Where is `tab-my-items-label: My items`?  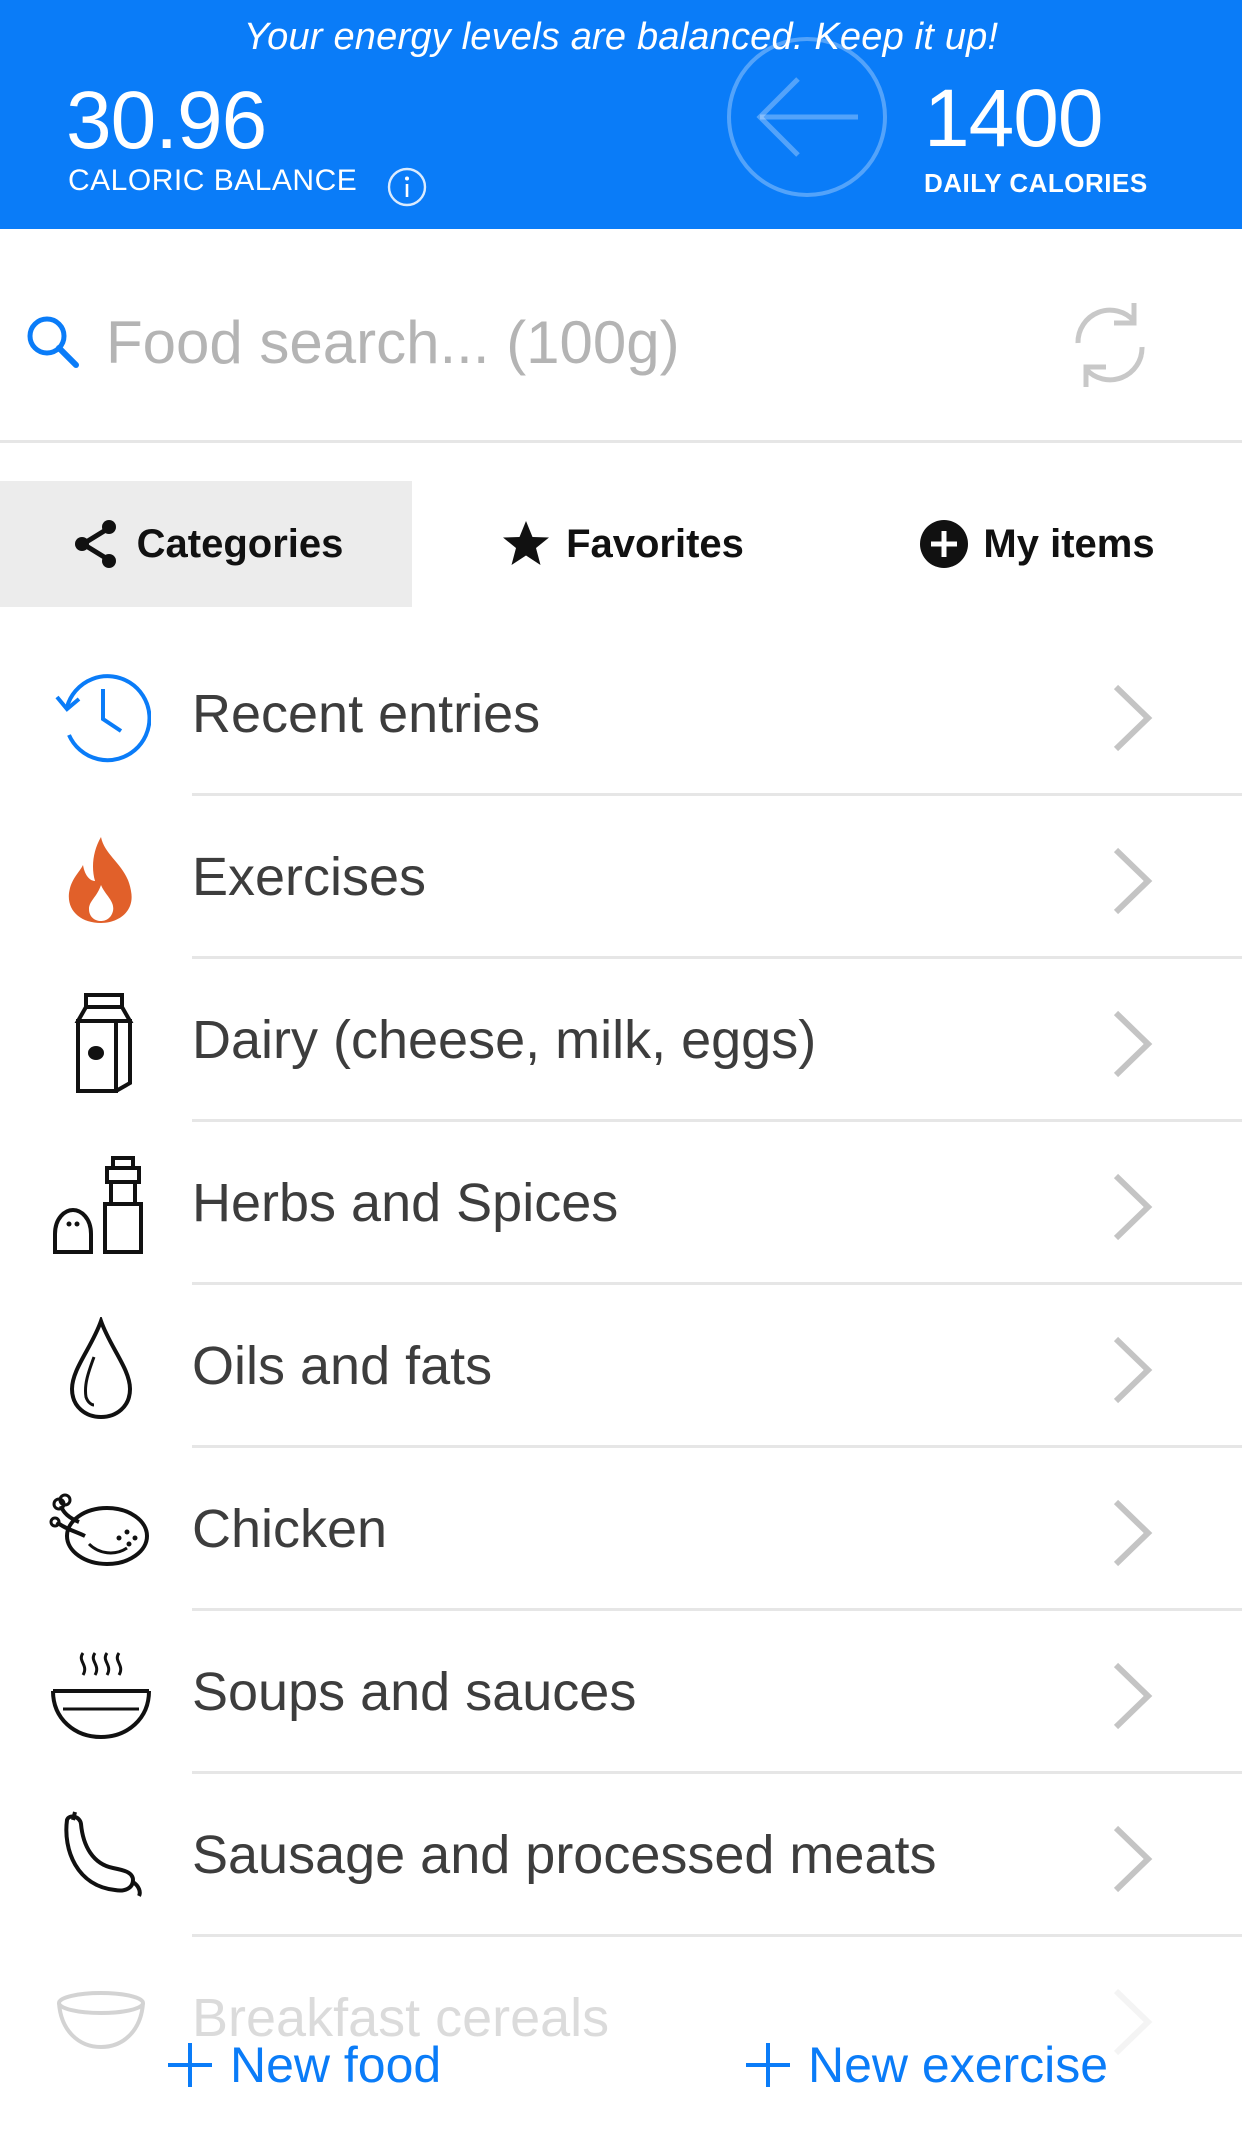 tab-my-items-label: My items is located at coordinates (1069, 543).